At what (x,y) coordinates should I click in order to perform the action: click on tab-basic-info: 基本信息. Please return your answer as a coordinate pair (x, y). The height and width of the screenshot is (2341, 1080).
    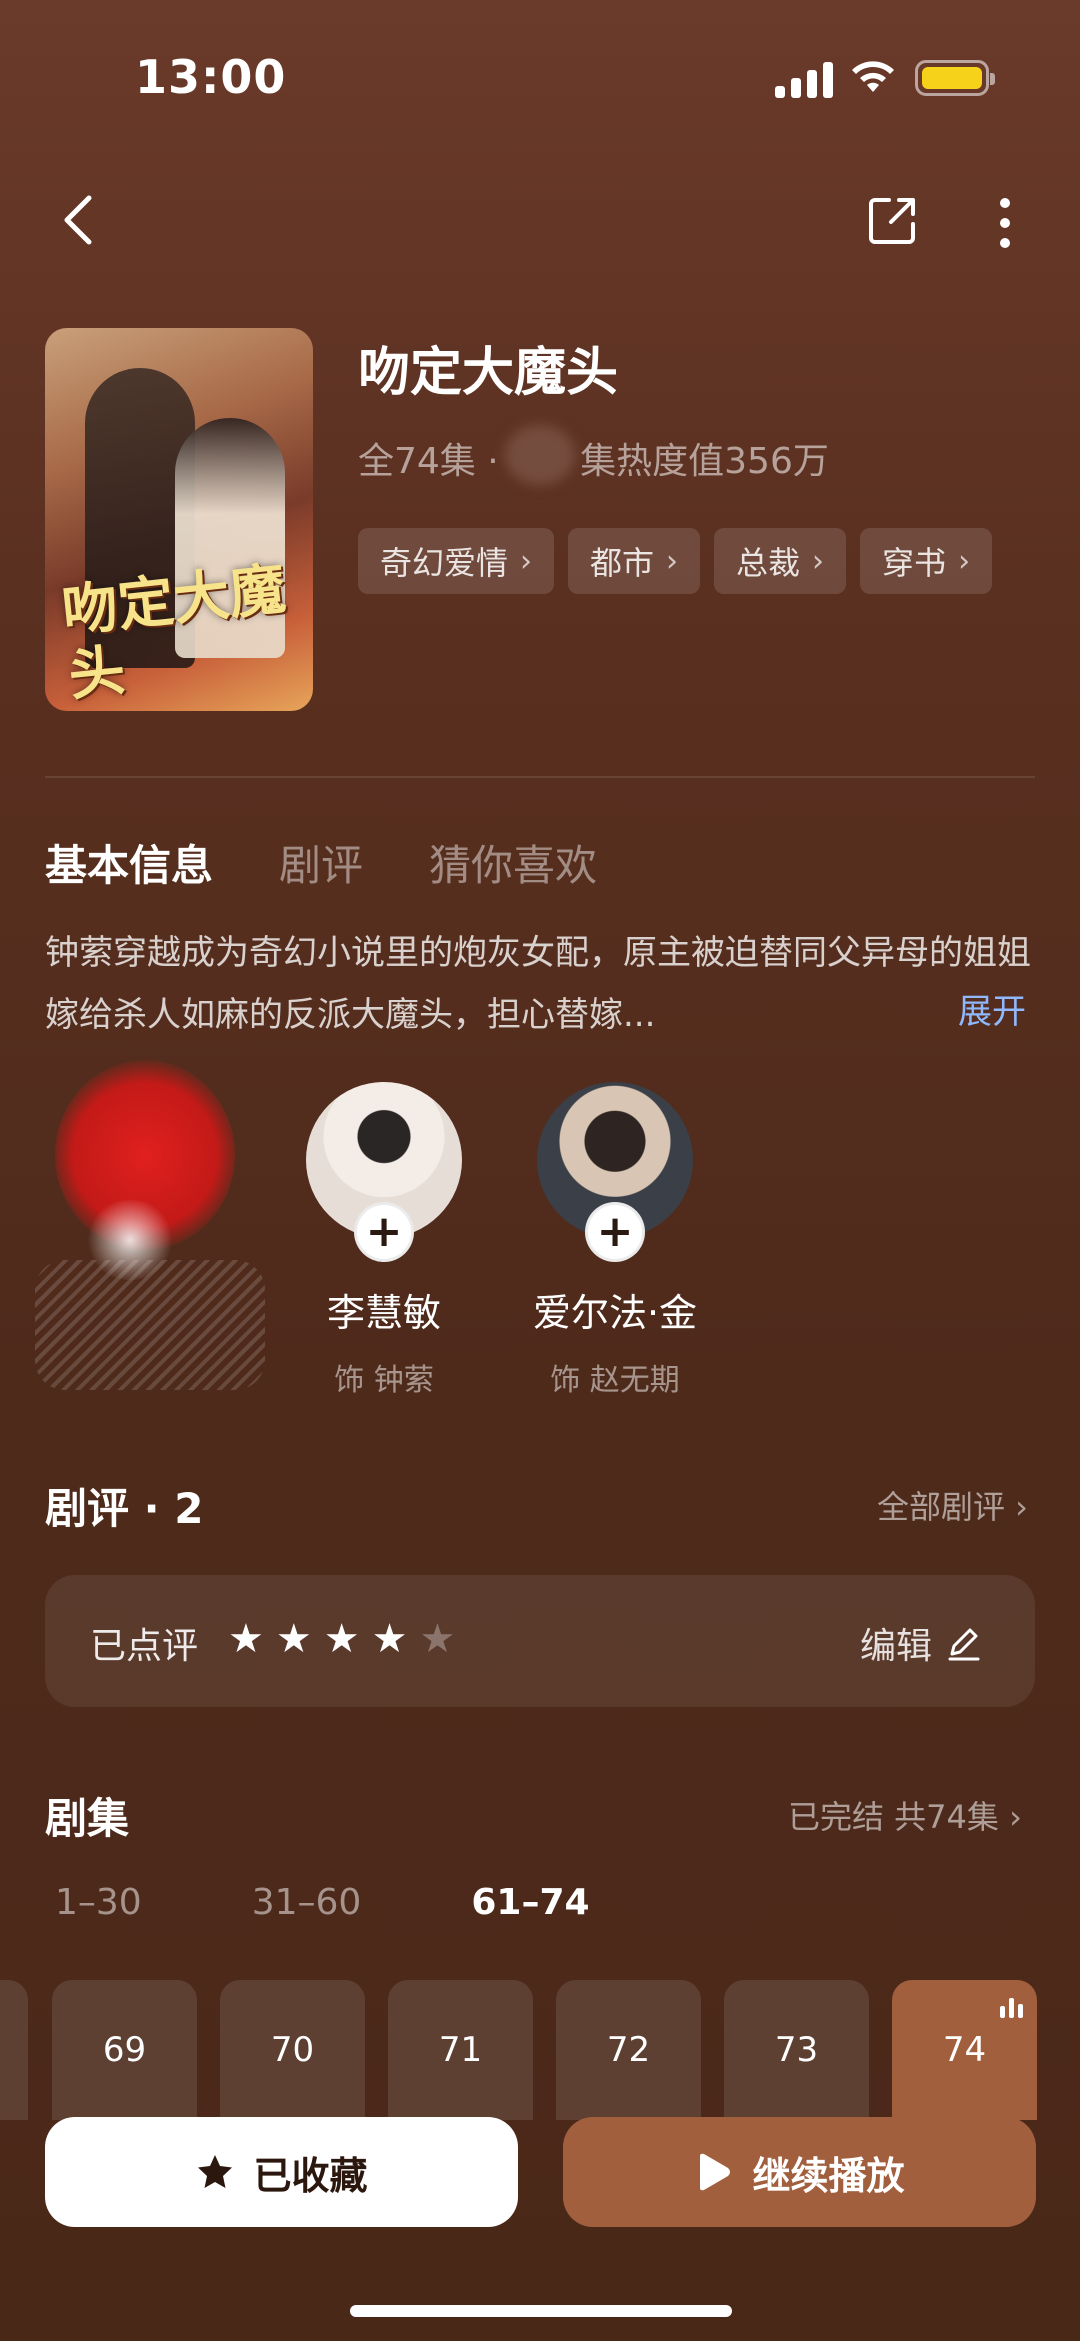
    Looking at the image, I should click on (129, 862).